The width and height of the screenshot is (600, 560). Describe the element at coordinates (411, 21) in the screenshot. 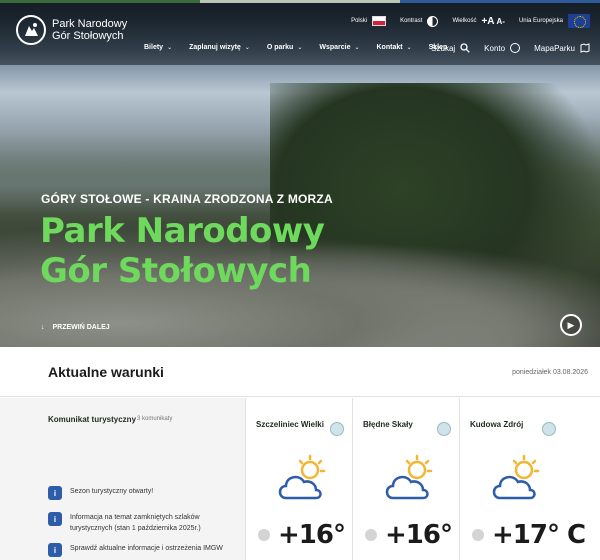

I see `contrast-label: Kontrast` at that location.